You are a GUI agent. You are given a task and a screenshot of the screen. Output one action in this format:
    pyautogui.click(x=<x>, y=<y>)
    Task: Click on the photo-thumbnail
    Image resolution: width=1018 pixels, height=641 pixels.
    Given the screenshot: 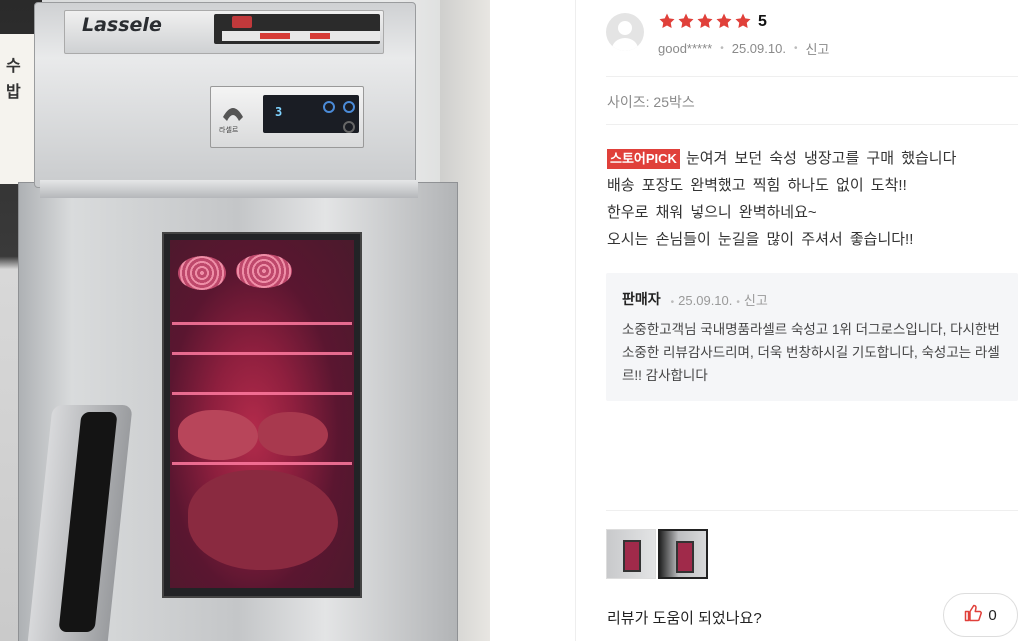 What is the action you would take?
    pyautogui.click(x=631, y=554)
    